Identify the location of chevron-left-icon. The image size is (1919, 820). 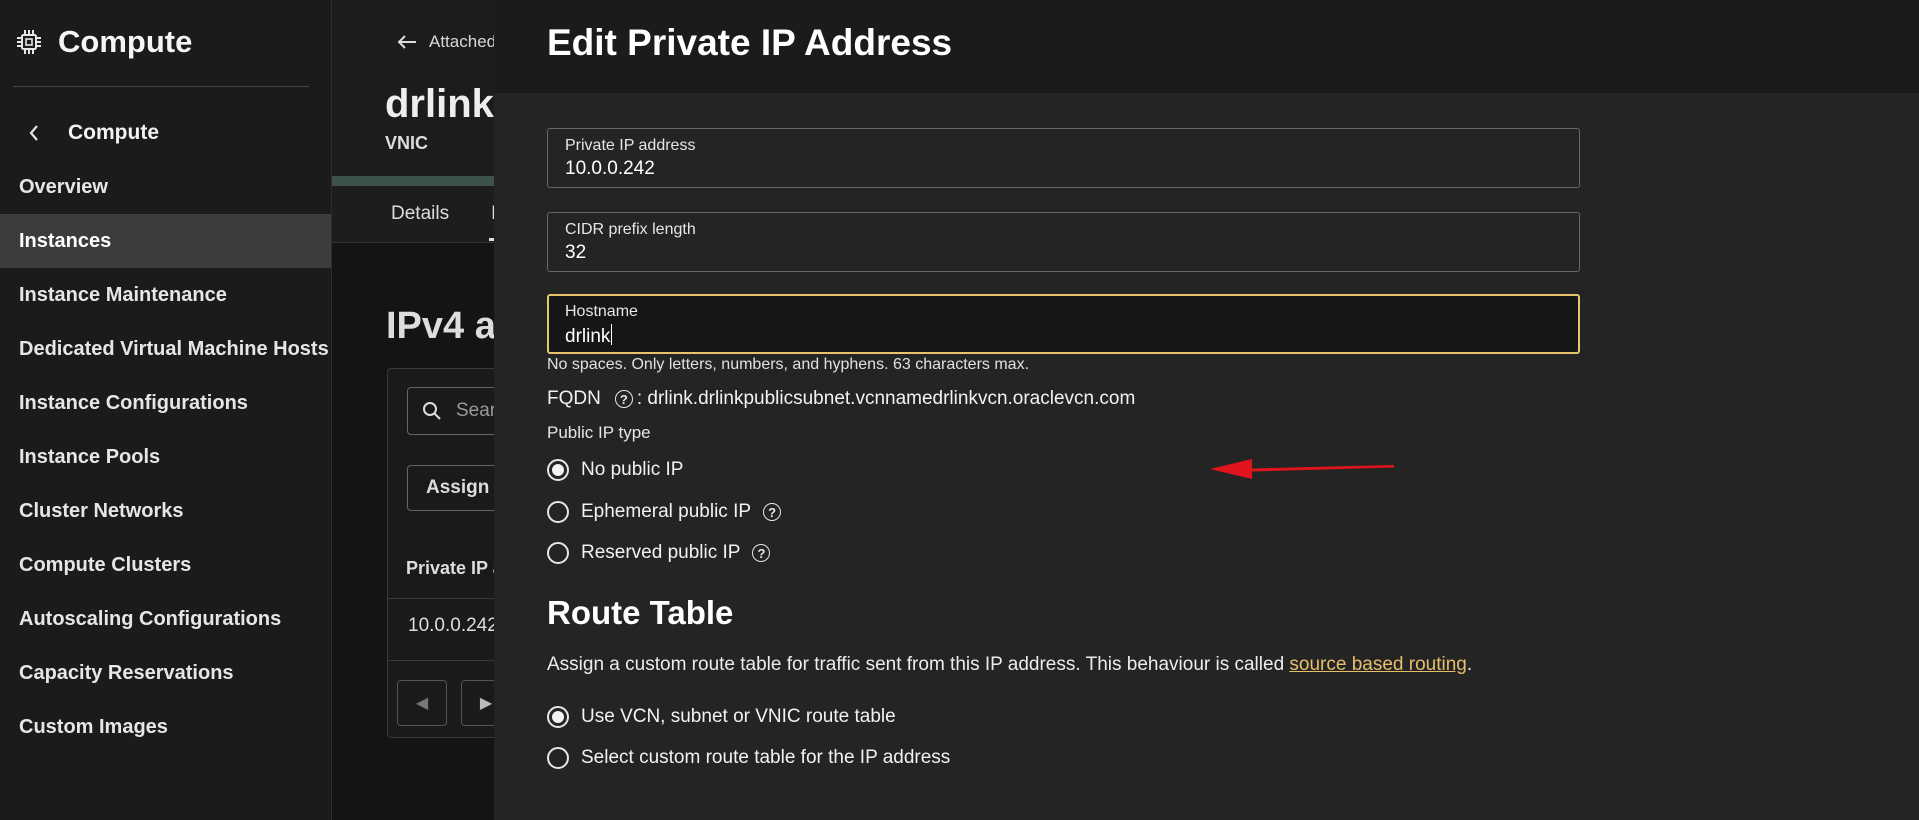
(33, 133).